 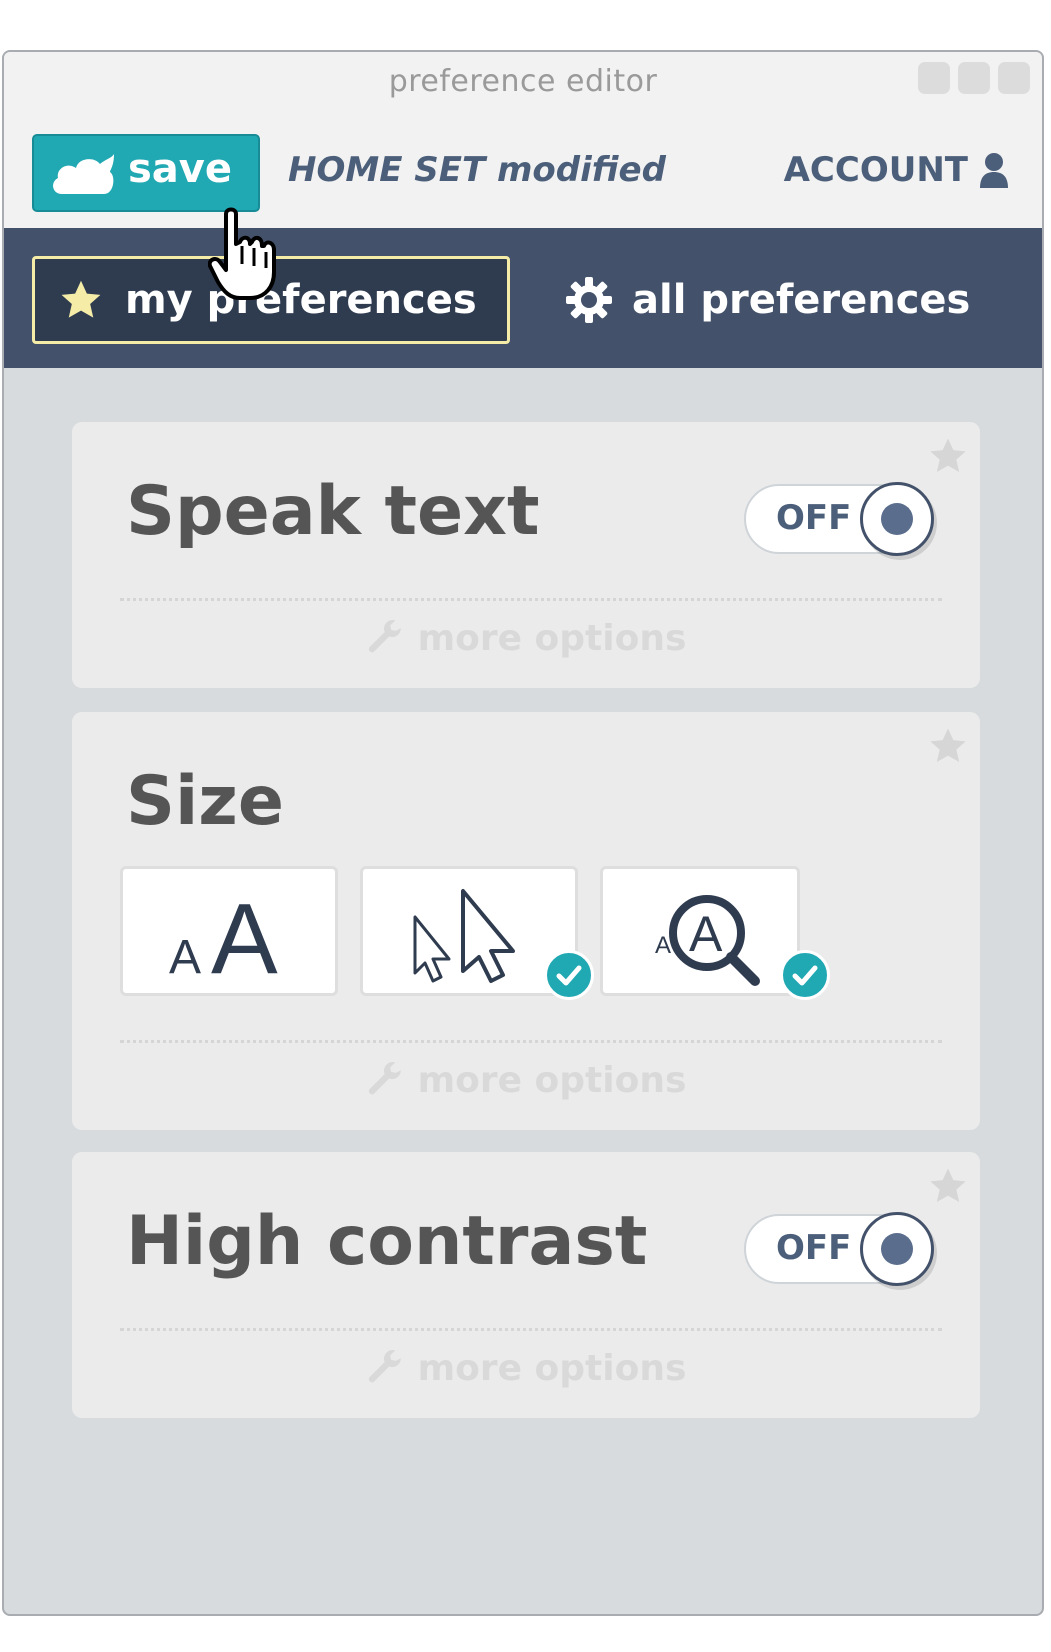 What do you see at coordinates (387, 1241) in the screenshot?
I see `card-title: High contrast` at bounding box center [387, 1241].